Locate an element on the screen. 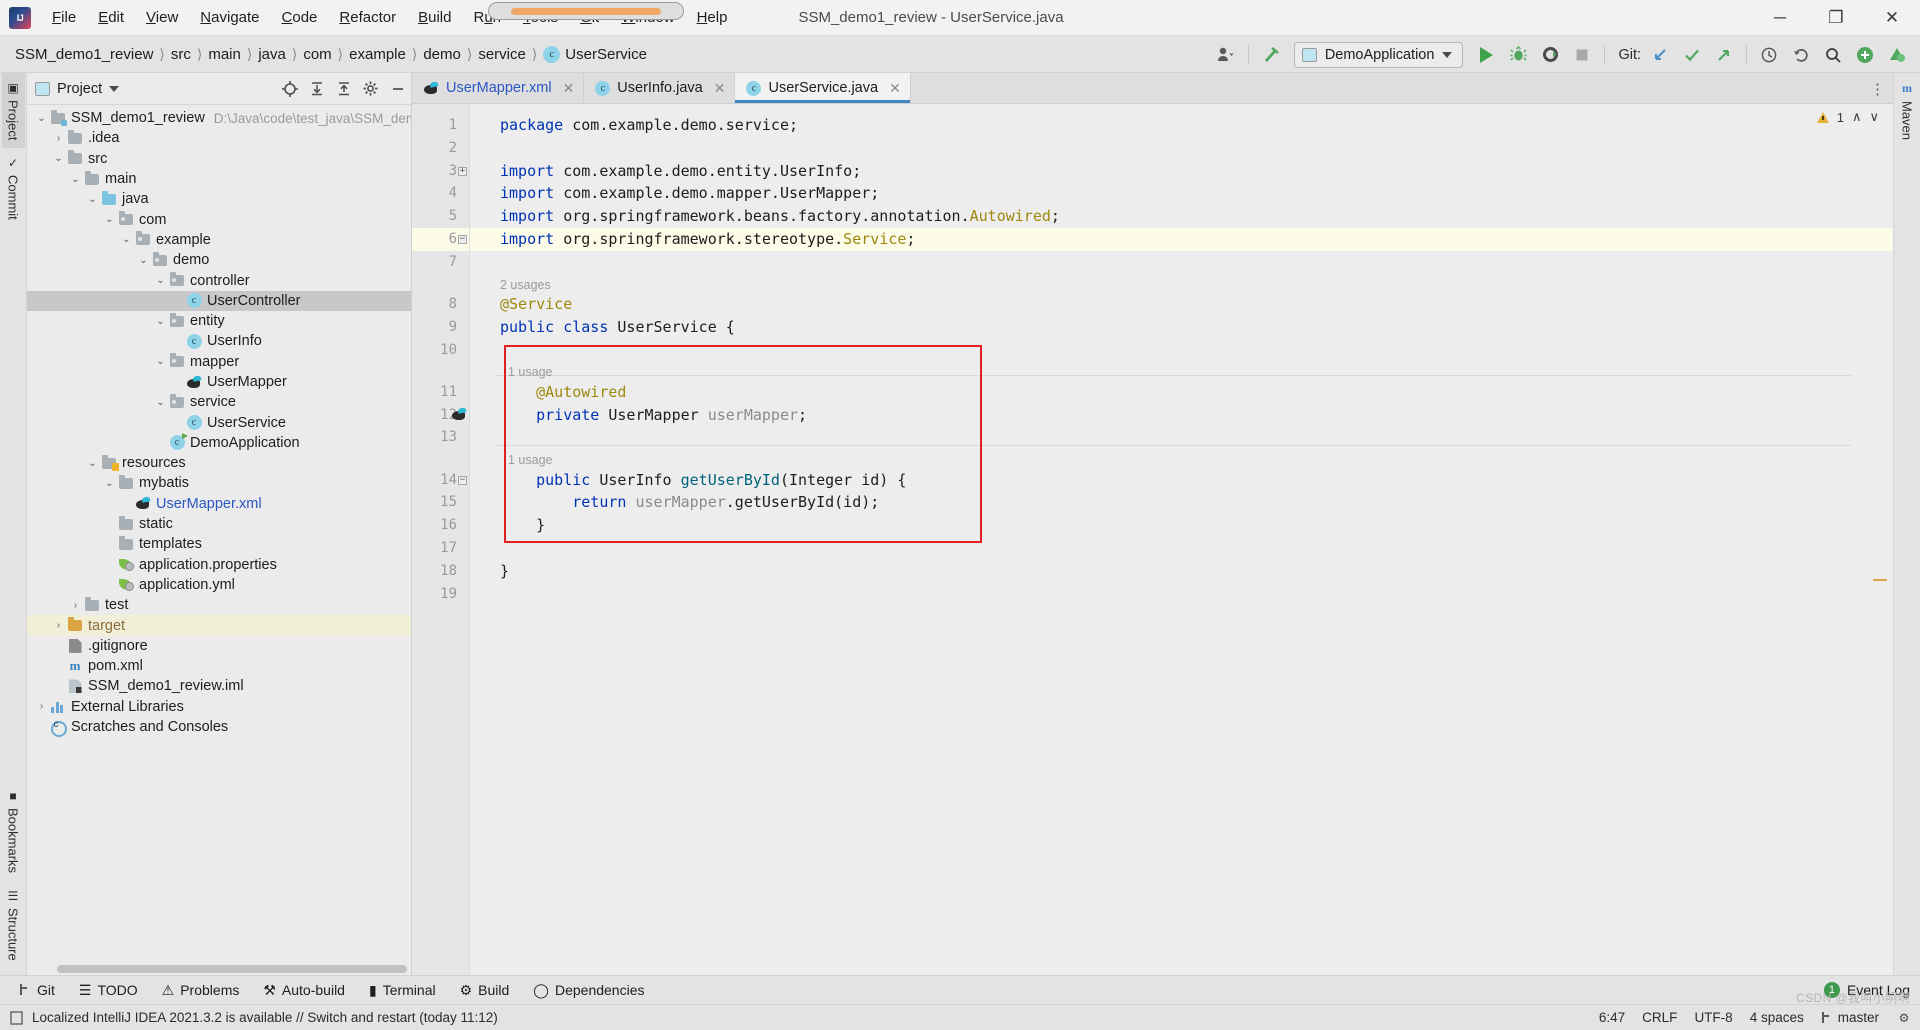  collapse-all-icon is located at coordinates (343, 89).